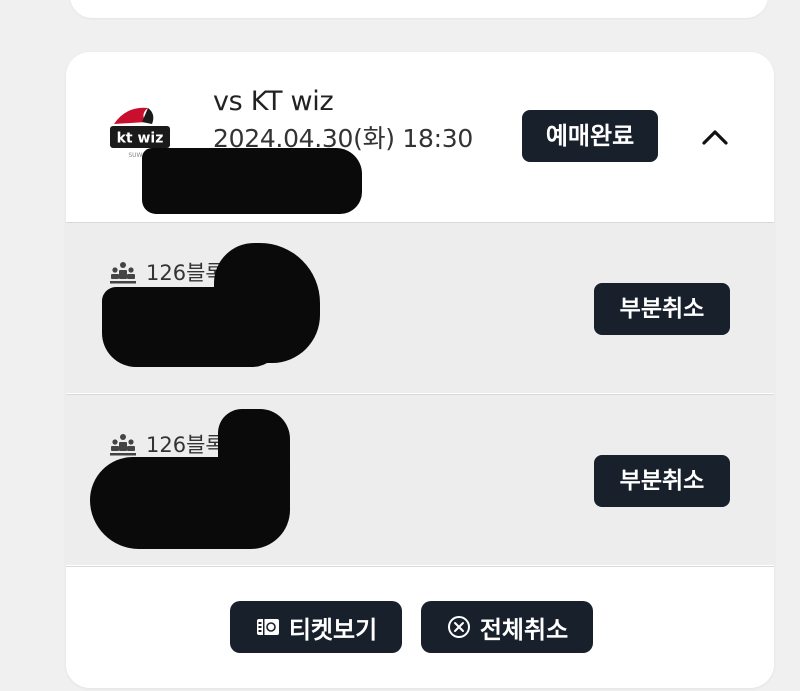  Describe the element at coordinates (140, 139) in the screenshot. I see `logo-text: kt wiz` at that location.